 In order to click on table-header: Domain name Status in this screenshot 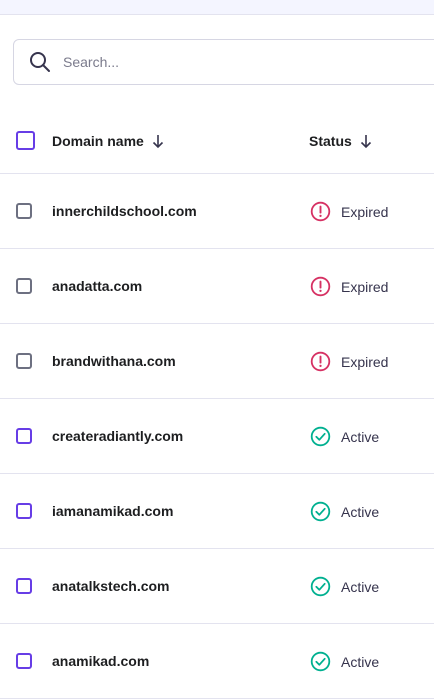, I will do `click(217, 141)`.